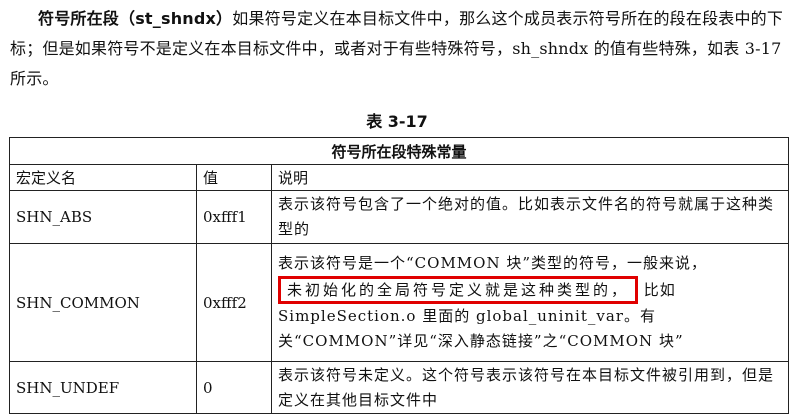 This screenshot has height=419, width=794. I want to click on header-description: 说明, so click(530, 177).